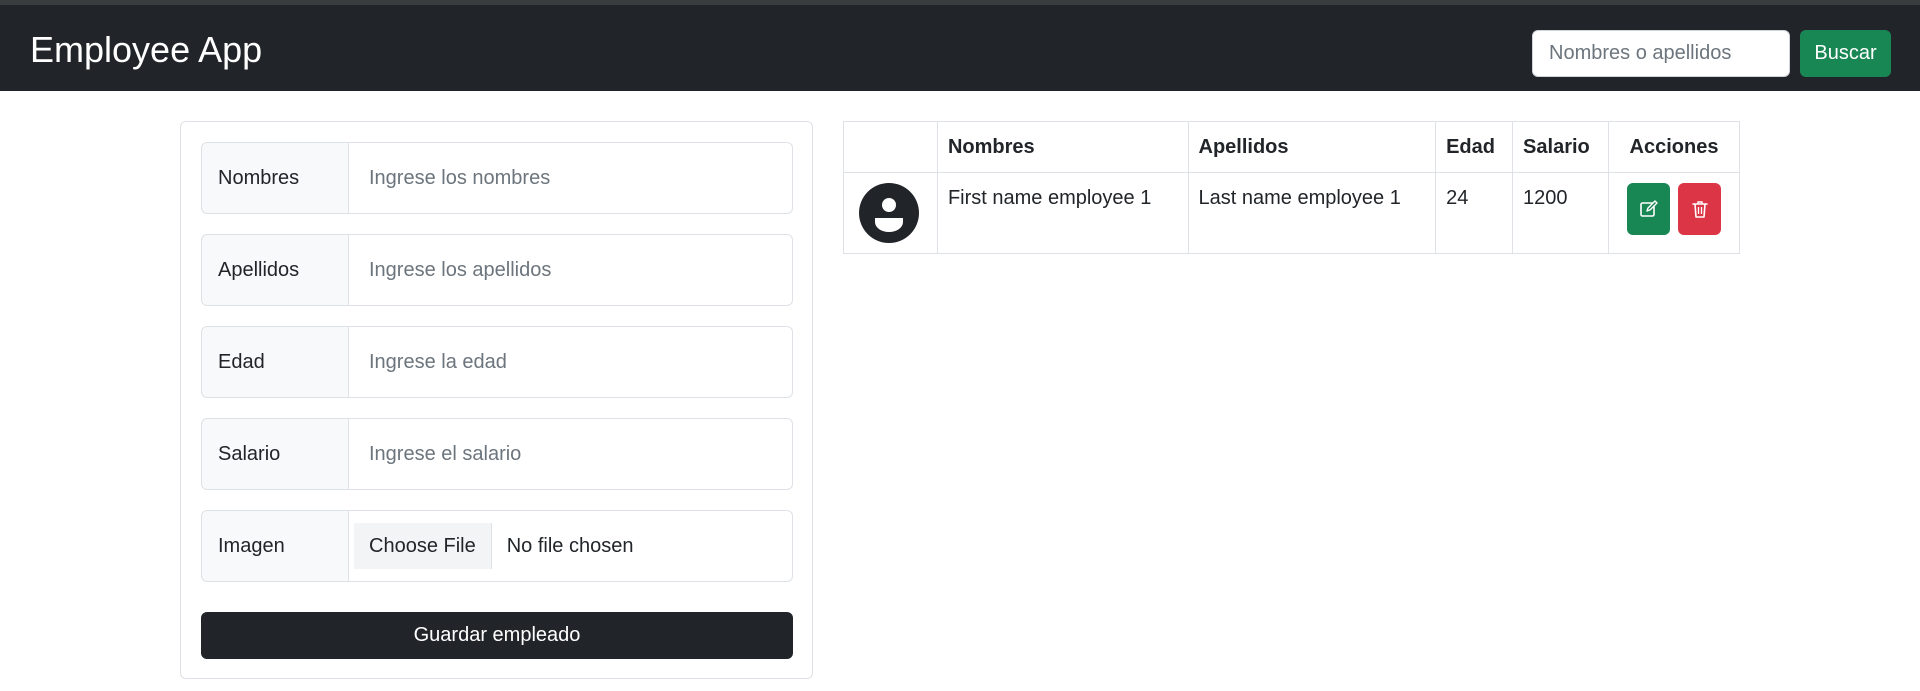 This screenshot has width=1920, height=691. What do you see at coordinates (1674, 147) in the screenshot?
I see `header-acciones: Acciones` at bounding box center [1674, 147].